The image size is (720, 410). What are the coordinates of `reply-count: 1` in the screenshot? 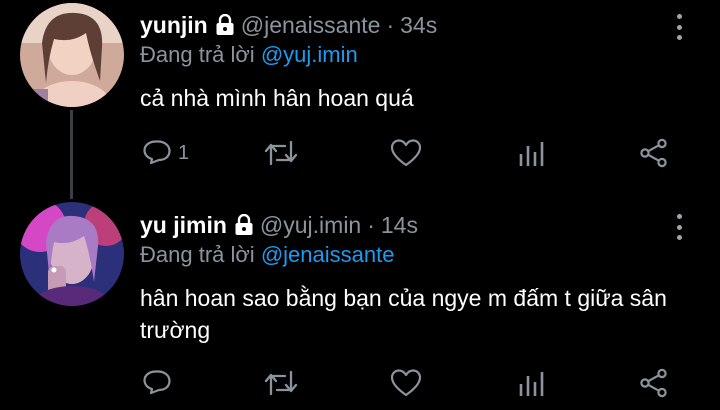 It's located at (184, 152).